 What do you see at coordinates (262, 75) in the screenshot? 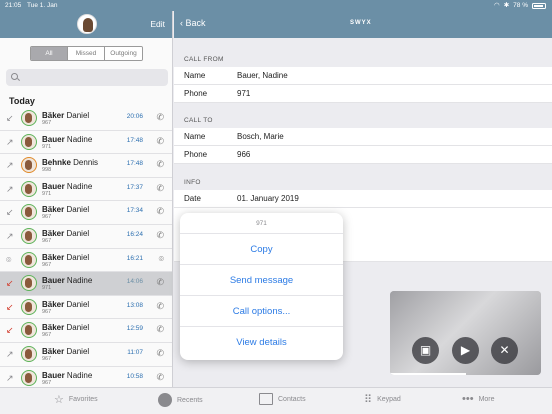
I see `call-from-name: Bauer, Nadine` at bounding box center [262, 75].